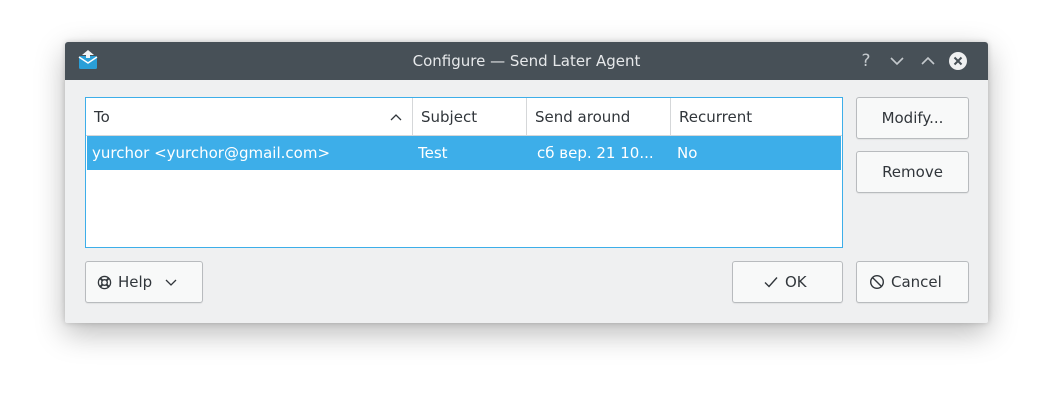  I want to click on cell-subject: Test, so click(433, 153).